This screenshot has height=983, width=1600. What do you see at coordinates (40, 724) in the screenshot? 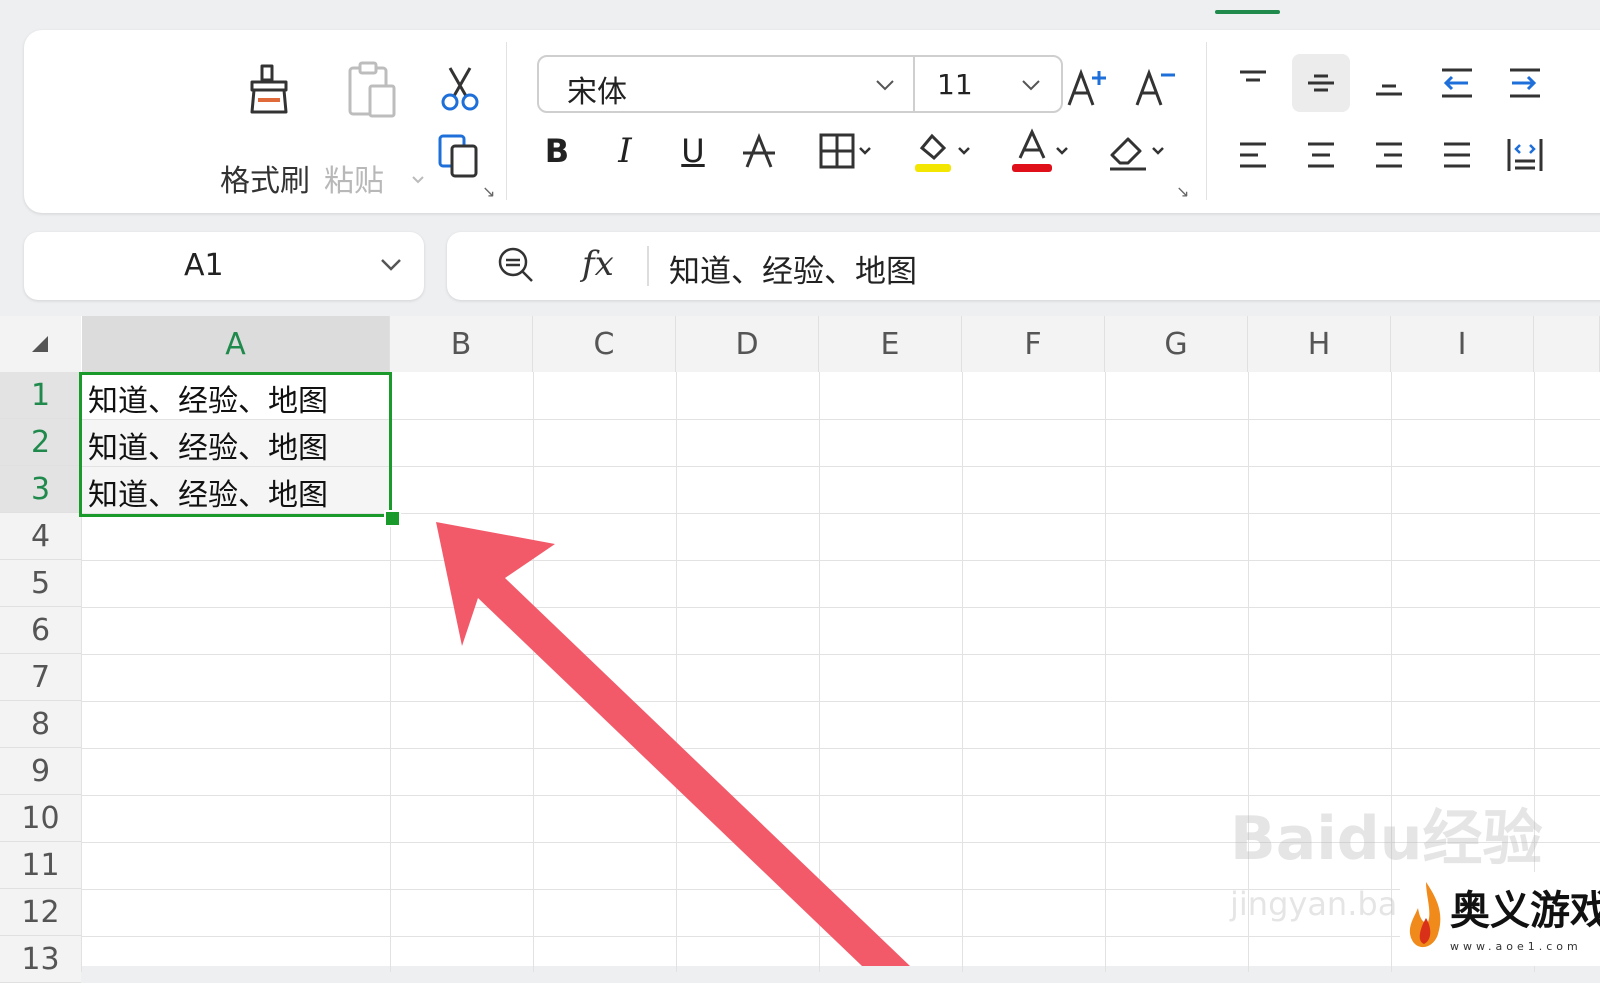
I see `row-header-8: 8` at bounding box center [40, 724].